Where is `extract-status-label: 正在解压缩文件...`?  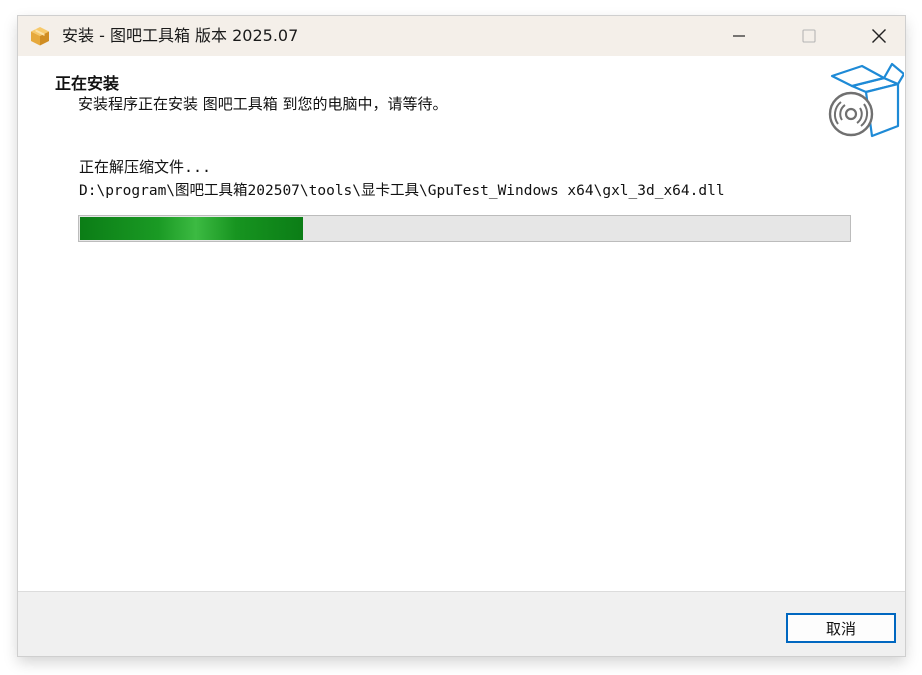
extract-status-label: 正在解压缩文件... is located at coordinates (145, 167).